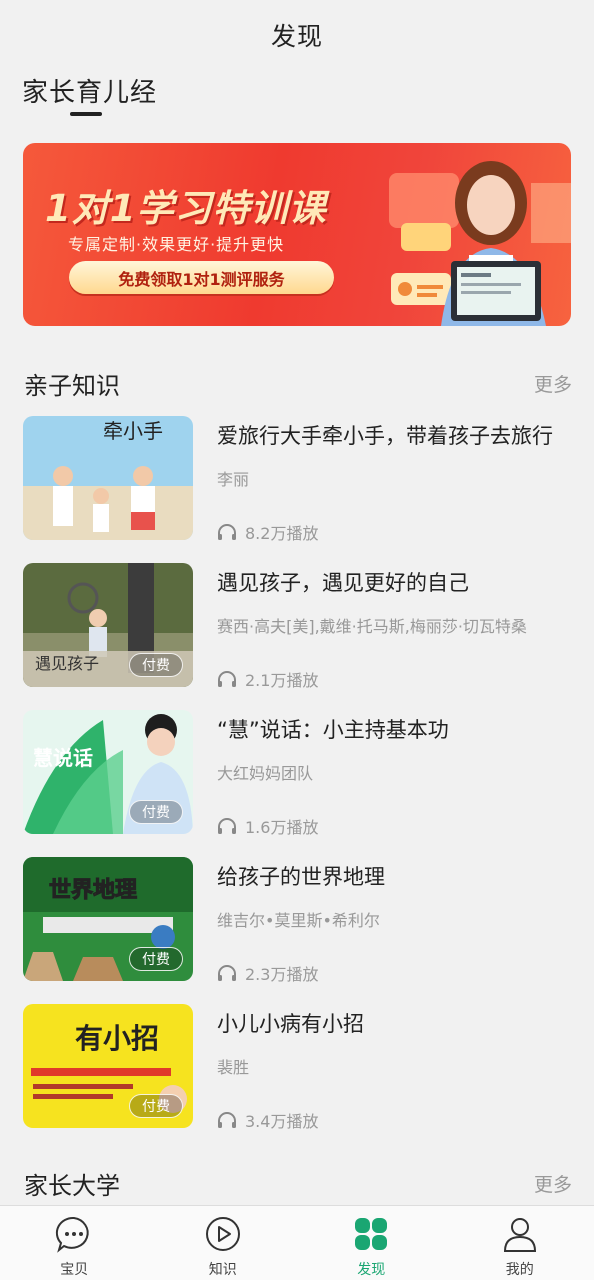  I want to click on play-circle-icon, so click(222, 1234).